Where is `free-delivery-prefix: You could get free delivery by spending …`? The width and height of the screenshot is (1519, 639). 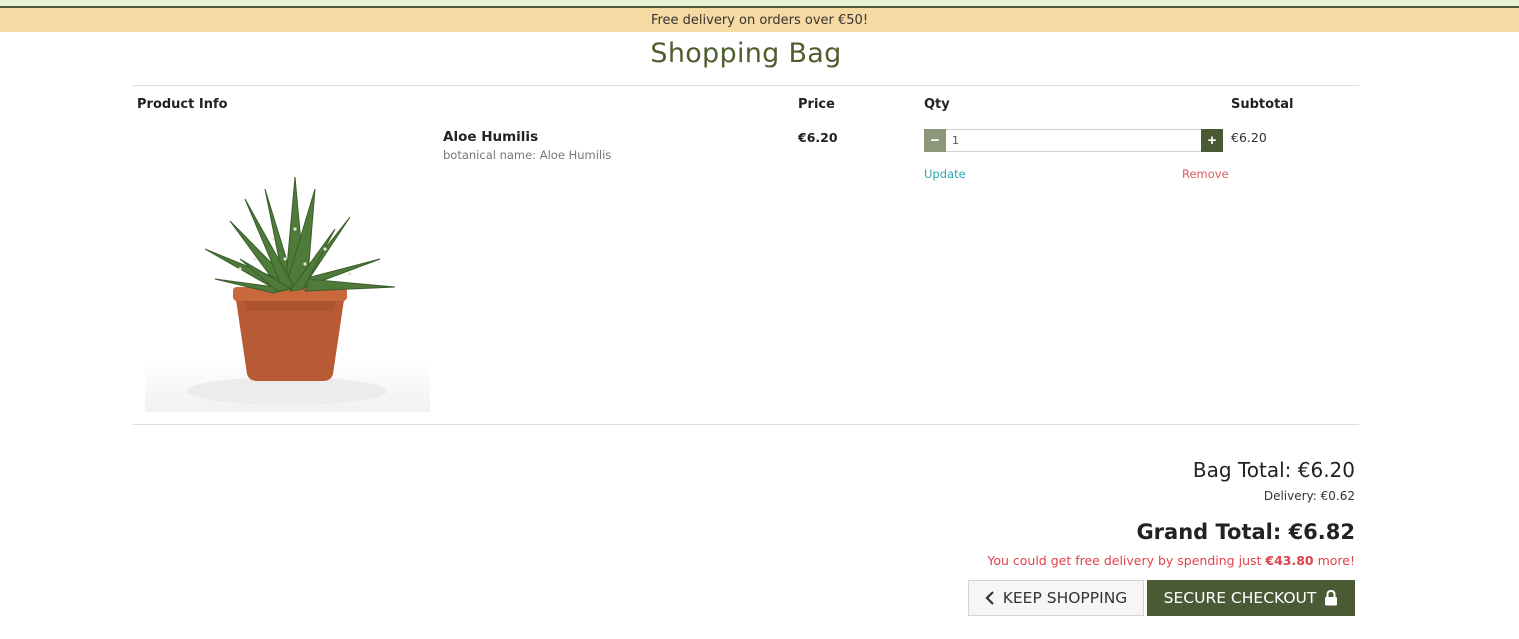 free-delivery-prefix: You could get free delivery by spending … is located at coordinates (1126, 560).